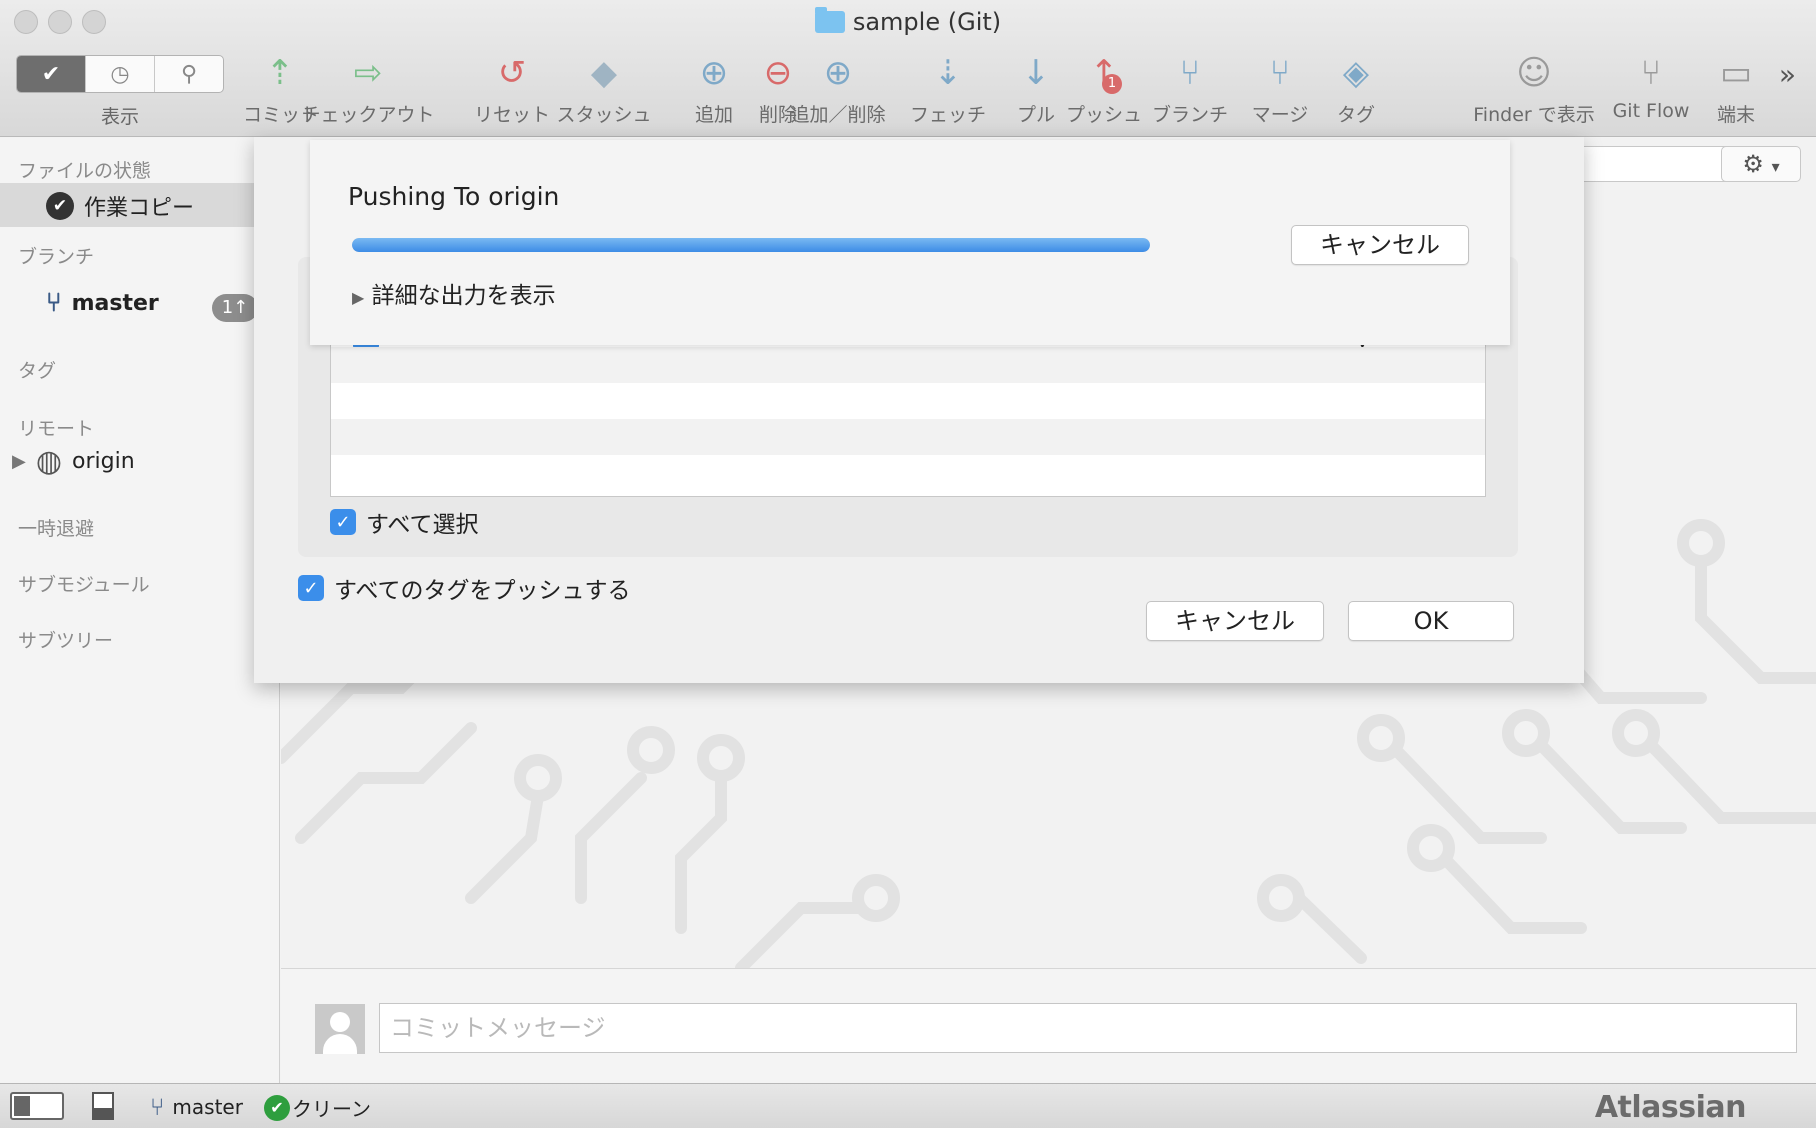  What do you see at coordinates (511, 115) in the screenshot?
I see `toolbar-label: リセット` at bounding box center [511, 115].